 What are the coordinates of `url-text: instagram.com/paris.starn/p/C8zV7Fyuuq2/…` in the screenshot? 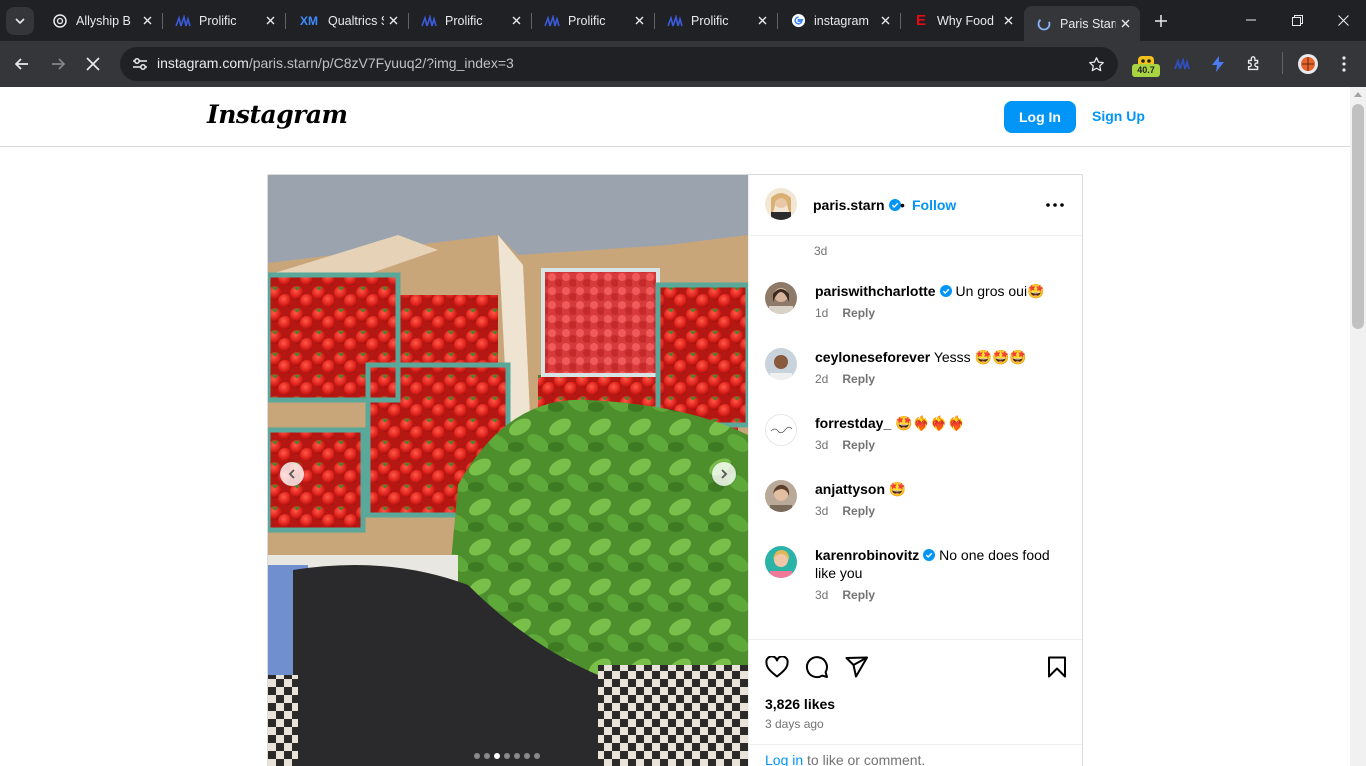 It's located at (335, 63).